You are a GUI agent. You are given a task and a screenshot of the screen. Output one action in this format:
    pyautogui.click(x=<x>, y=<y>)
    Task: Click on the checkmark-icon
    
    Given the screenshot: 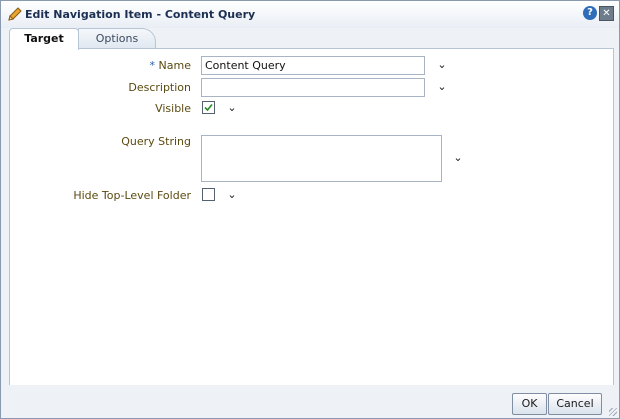 What is the action you would take?
    pyautogui.click(x=208, y=107)
    